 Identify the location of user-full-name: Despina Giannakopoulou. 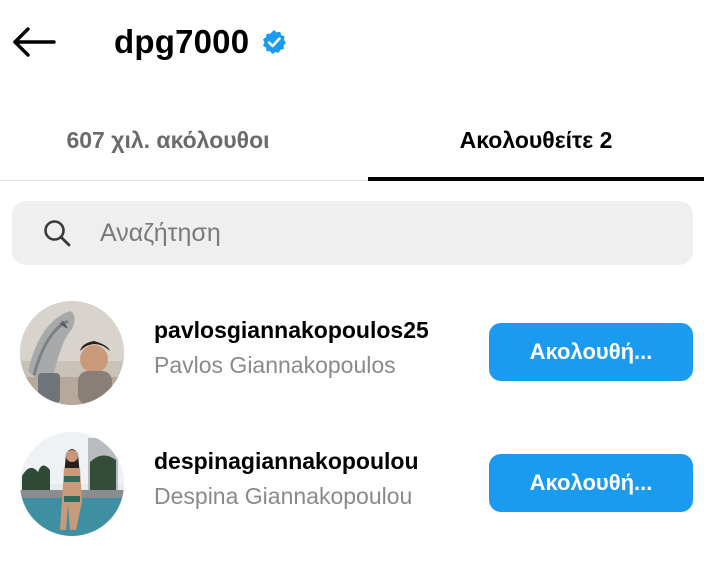
(283, 496).